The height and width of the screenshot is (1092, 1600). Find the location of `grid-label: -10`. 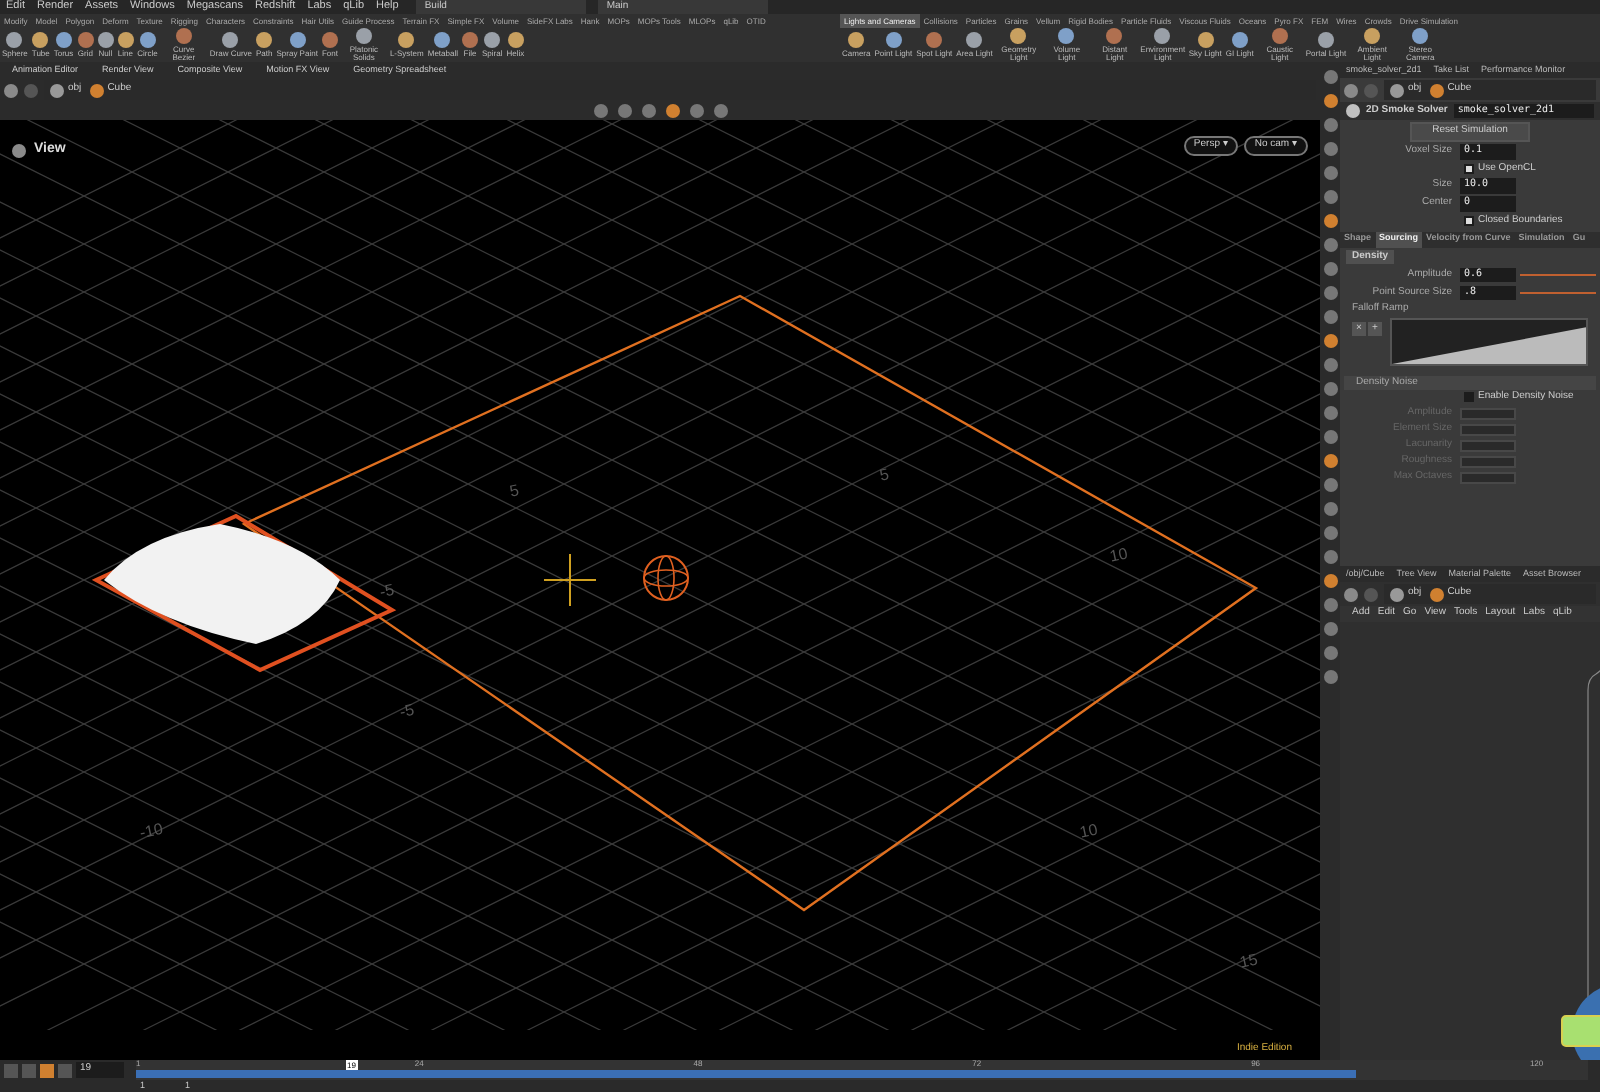

grid-label: -10 is located at coordinates (151, 832).